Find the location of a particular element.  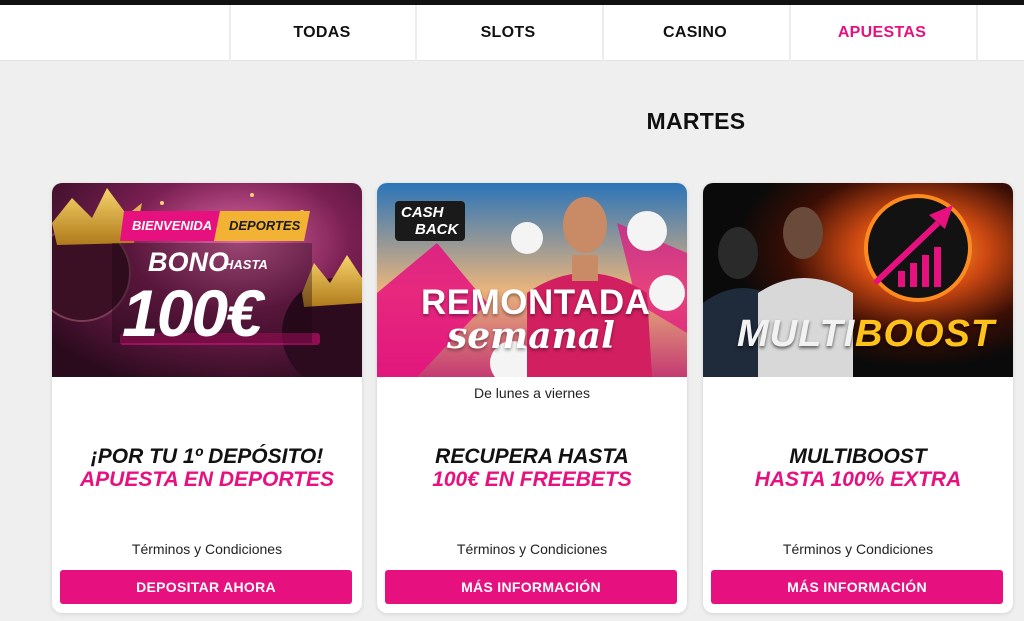

banner-boost-word: BOOST is located at coordinates (925, 334).